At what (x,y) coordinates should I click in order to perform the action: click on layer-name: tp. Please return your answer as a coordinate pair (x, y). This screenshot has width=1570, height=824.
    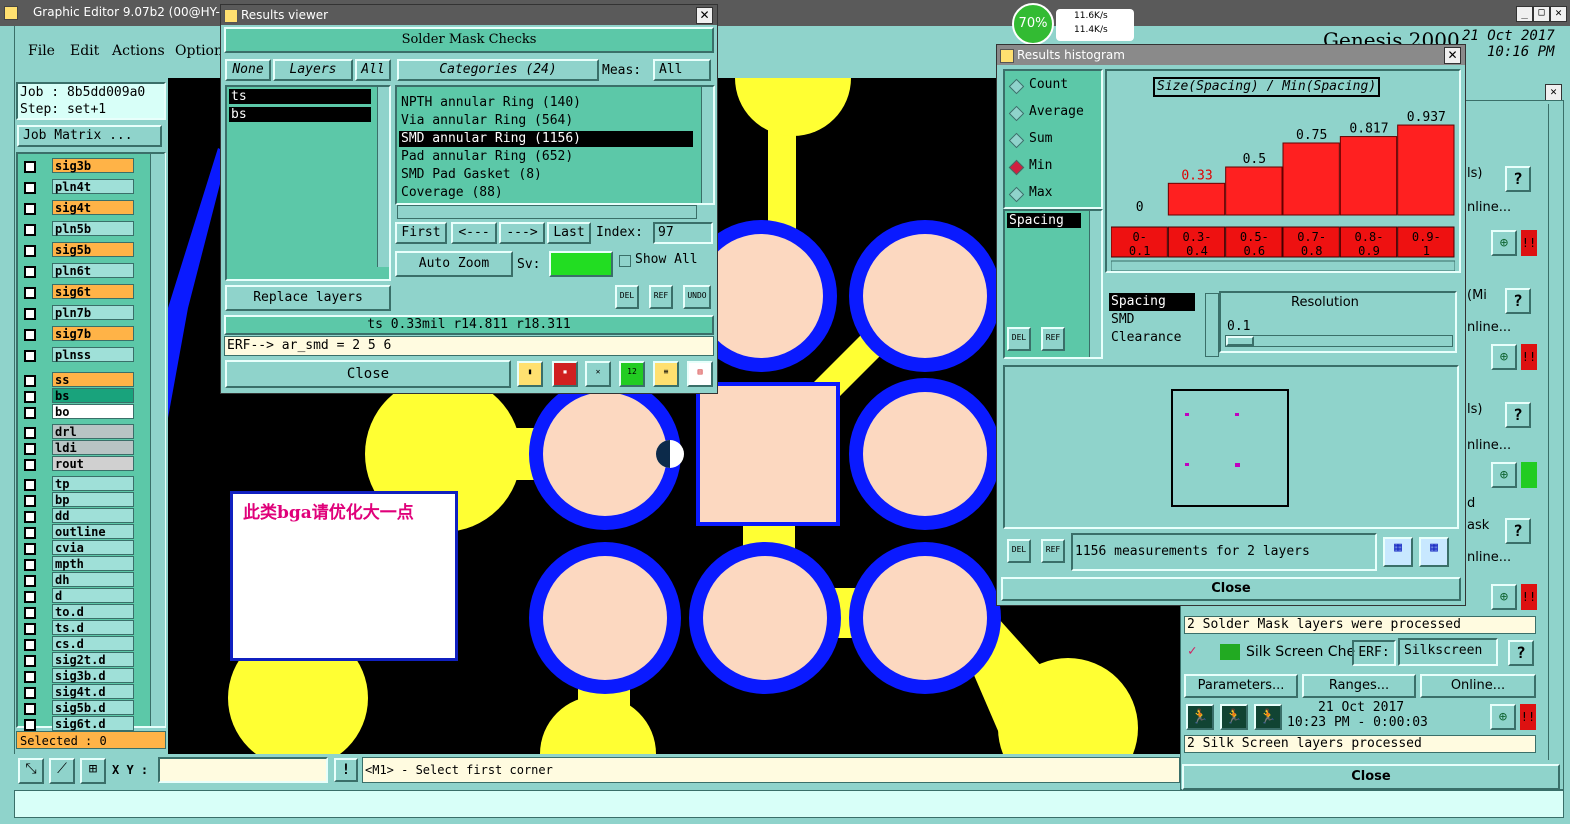
    Looking at the image, I should click on (93, 483).